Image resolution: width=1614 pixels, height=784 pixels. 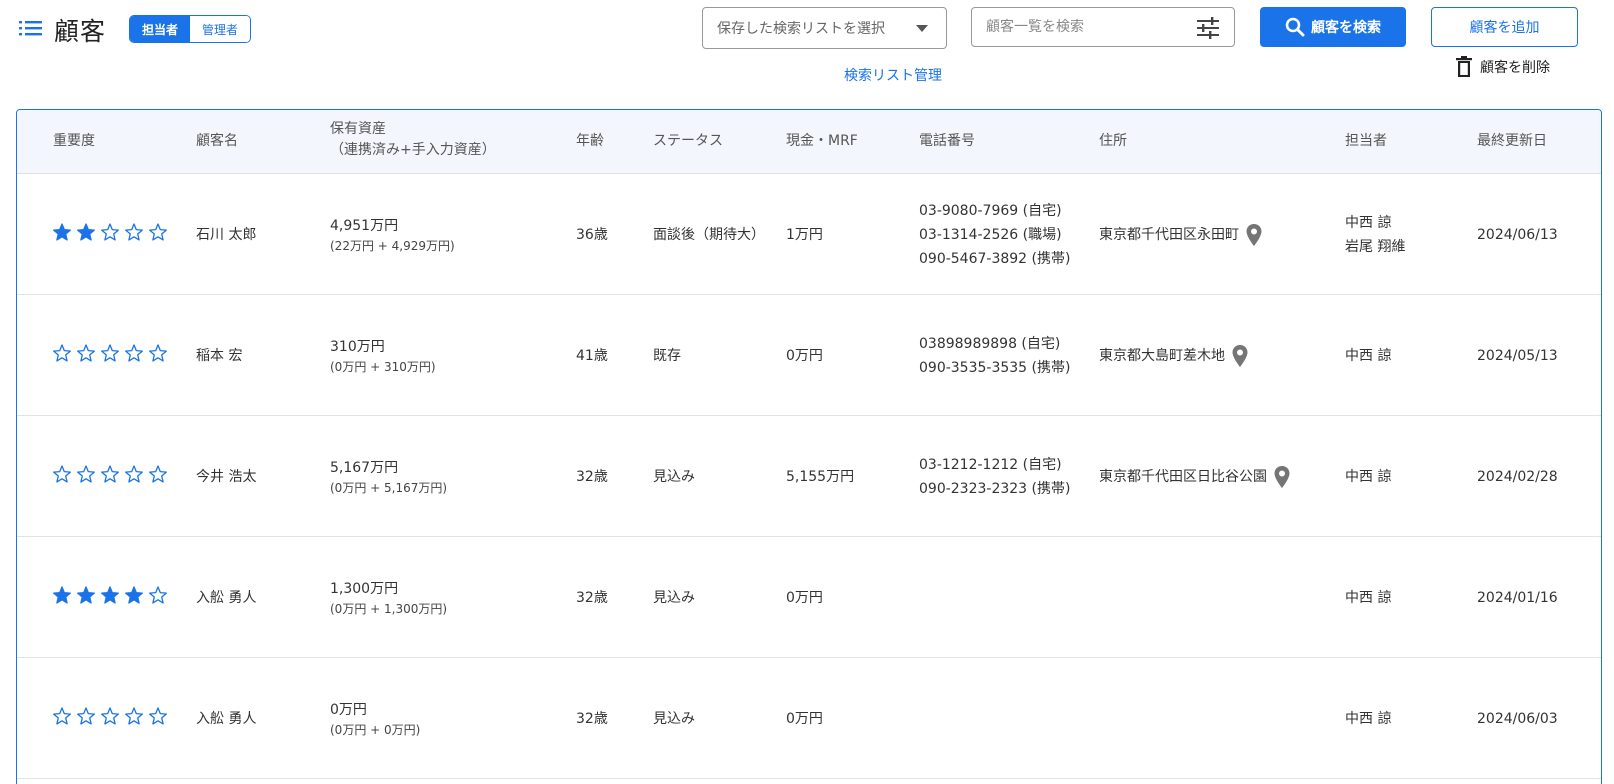 I want to click on phone-number: 090-3535-3535 (携帯), so click(x=994, y=368).